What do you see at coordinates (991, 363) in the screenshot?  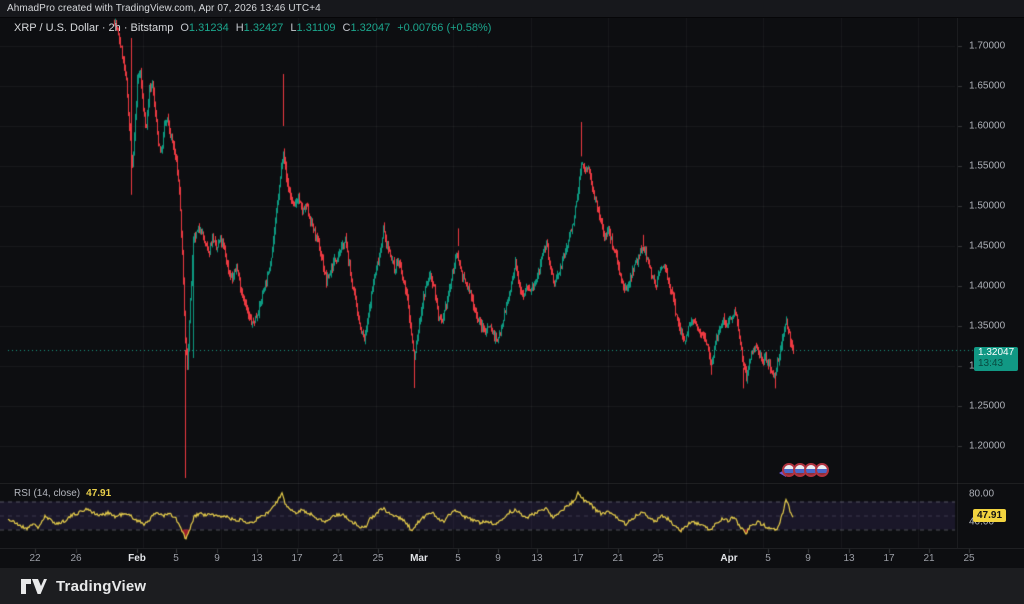 I see `current-price-time: 13:43` at bounding box center [991, 363].